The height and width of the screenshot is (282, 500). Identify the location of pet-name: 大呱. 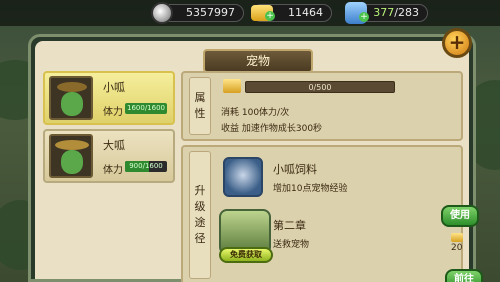
(114, 145).